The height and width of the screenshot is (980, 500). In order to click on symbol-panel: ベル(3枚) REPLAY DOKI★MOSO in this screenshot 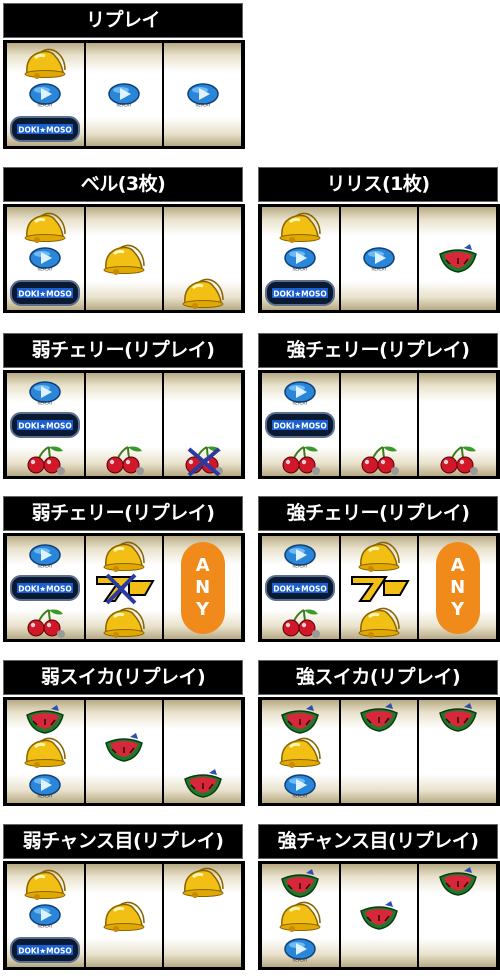, I will do `click(124, 240)`.